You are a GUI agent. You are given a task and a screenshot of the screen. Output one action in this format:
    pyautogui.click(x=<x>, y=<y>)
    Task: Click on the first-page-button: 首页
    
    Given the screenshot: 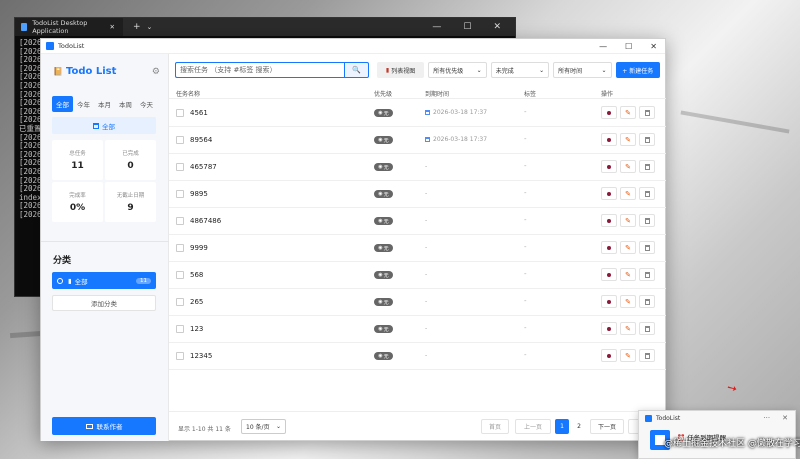 What is the action you would take?
    pyautogui.click(x=495, y=426)
    